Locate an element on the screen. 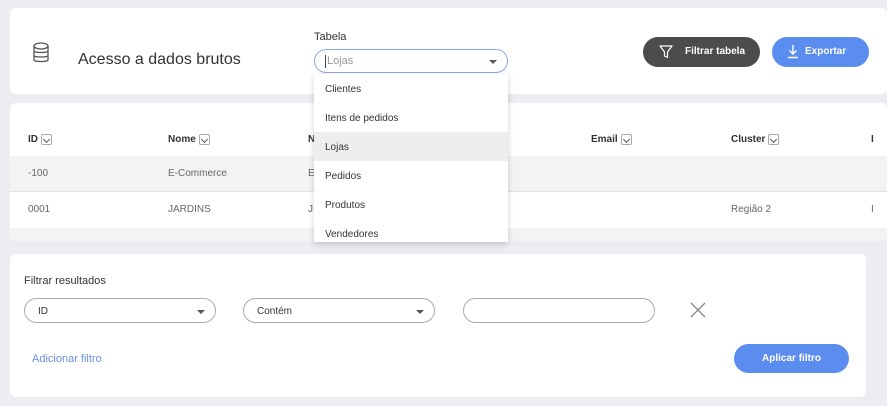 The image size is (887, 406). column-header-cluster: Cluster is located at coordinates (755, 139).